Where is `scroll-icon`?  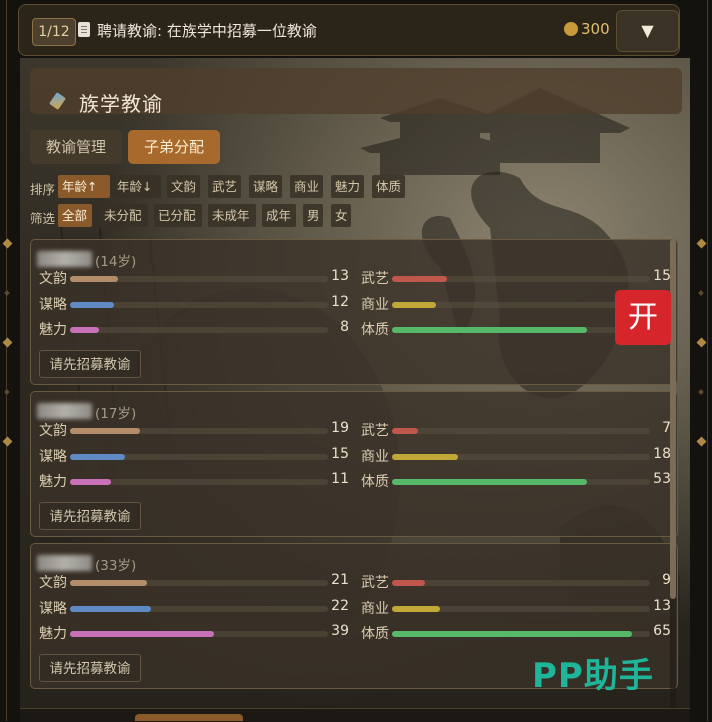 scroll-icon is located at coordinates (84, 29).